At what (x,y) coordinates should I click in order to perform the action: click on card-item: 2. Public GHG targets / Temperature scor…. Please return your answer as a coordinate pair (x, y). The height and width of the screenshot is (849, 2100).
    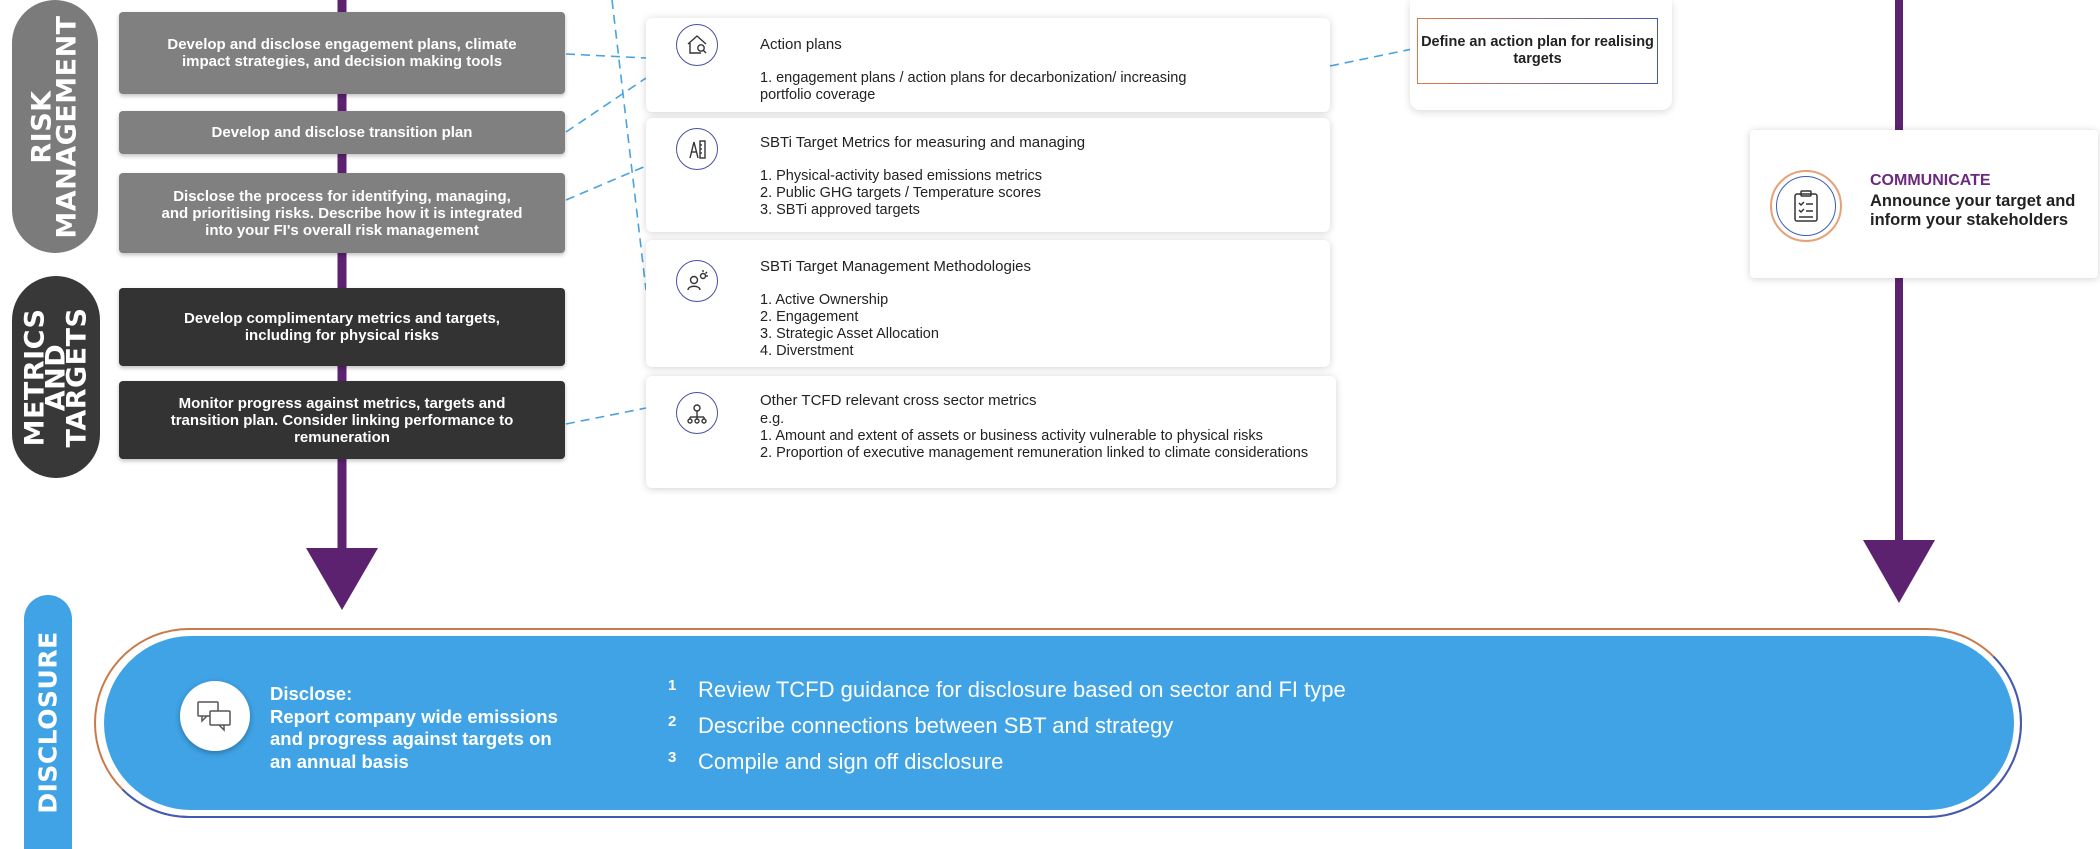
    Looking at the image, I should click on (900, 193).